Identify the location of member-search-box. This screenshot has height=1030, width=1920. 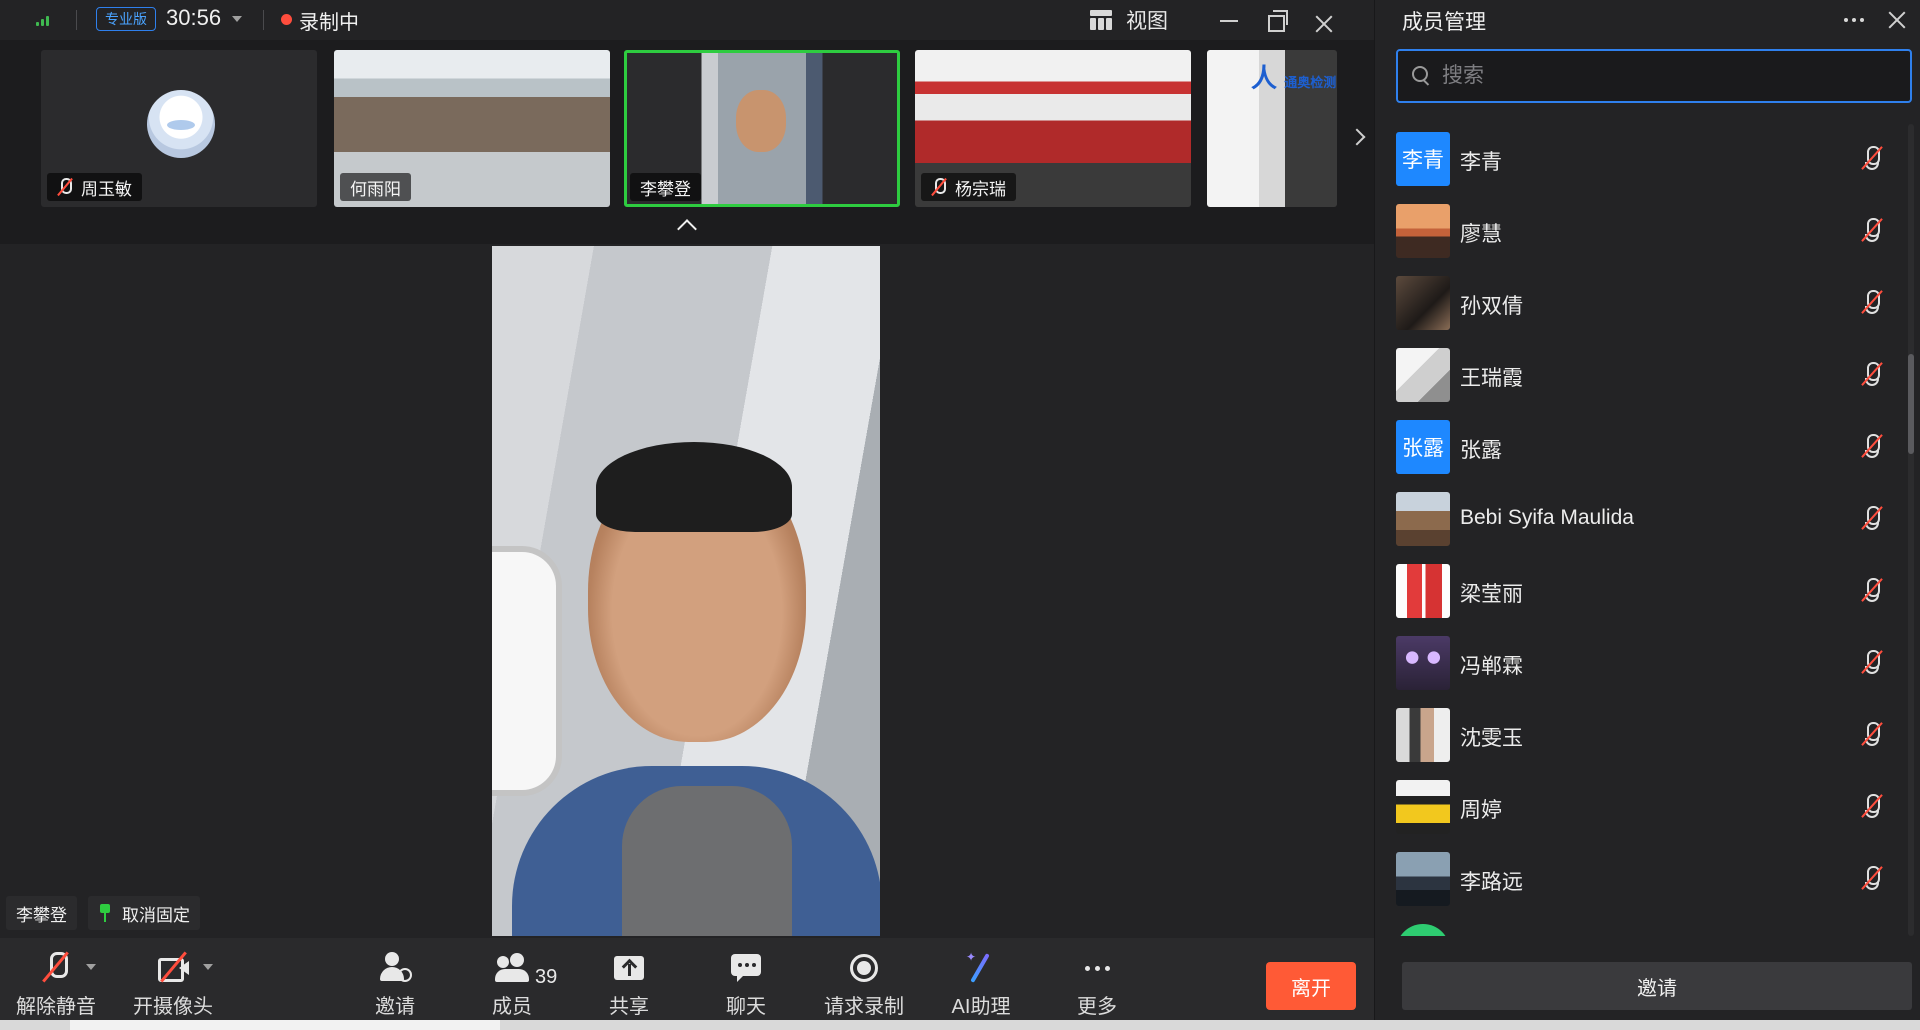
(1654, 76).